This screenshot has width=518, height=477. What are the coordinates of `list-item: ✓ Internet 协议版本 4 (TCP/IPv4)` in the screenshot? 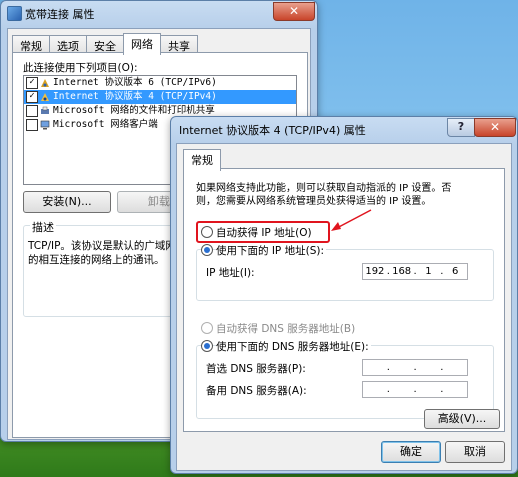 It's located at (160, 97).